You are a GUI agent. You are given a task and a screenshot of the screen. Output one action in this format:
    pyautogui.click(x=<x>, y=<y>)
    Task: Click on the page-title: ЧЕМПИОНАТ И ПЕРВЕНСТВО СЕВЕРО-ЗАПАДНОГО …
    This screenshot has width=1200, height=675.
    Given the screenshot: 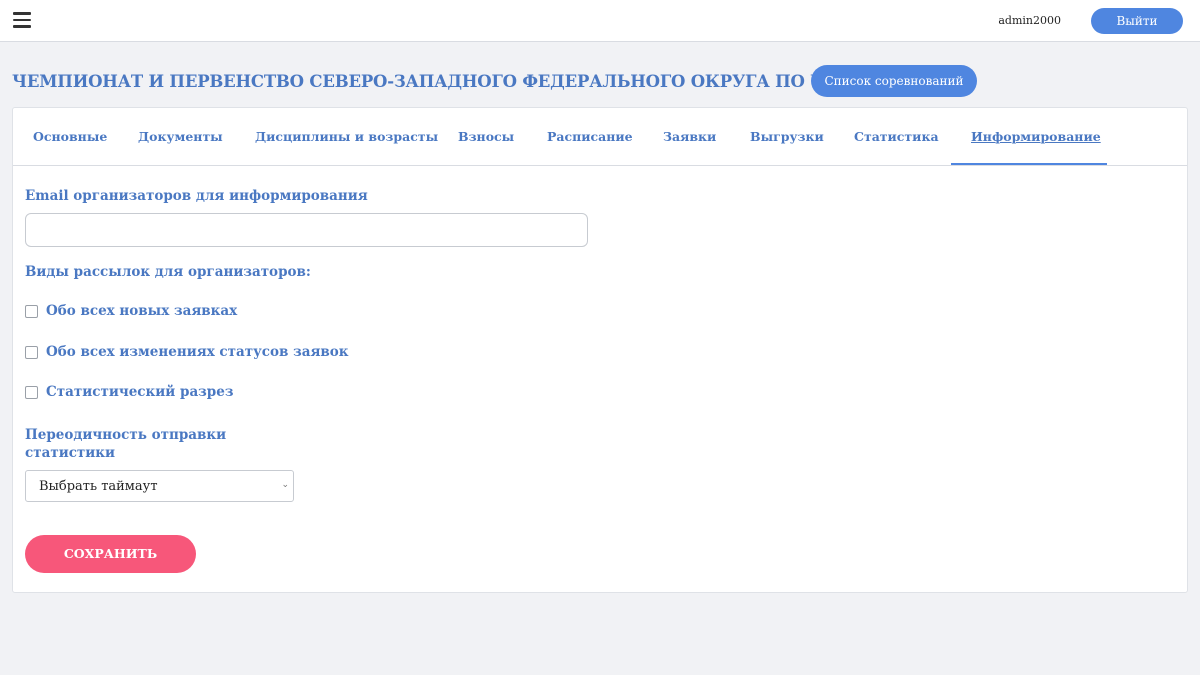 What is the action you would take?
    pyautogui.click(x=475, y=81)
    